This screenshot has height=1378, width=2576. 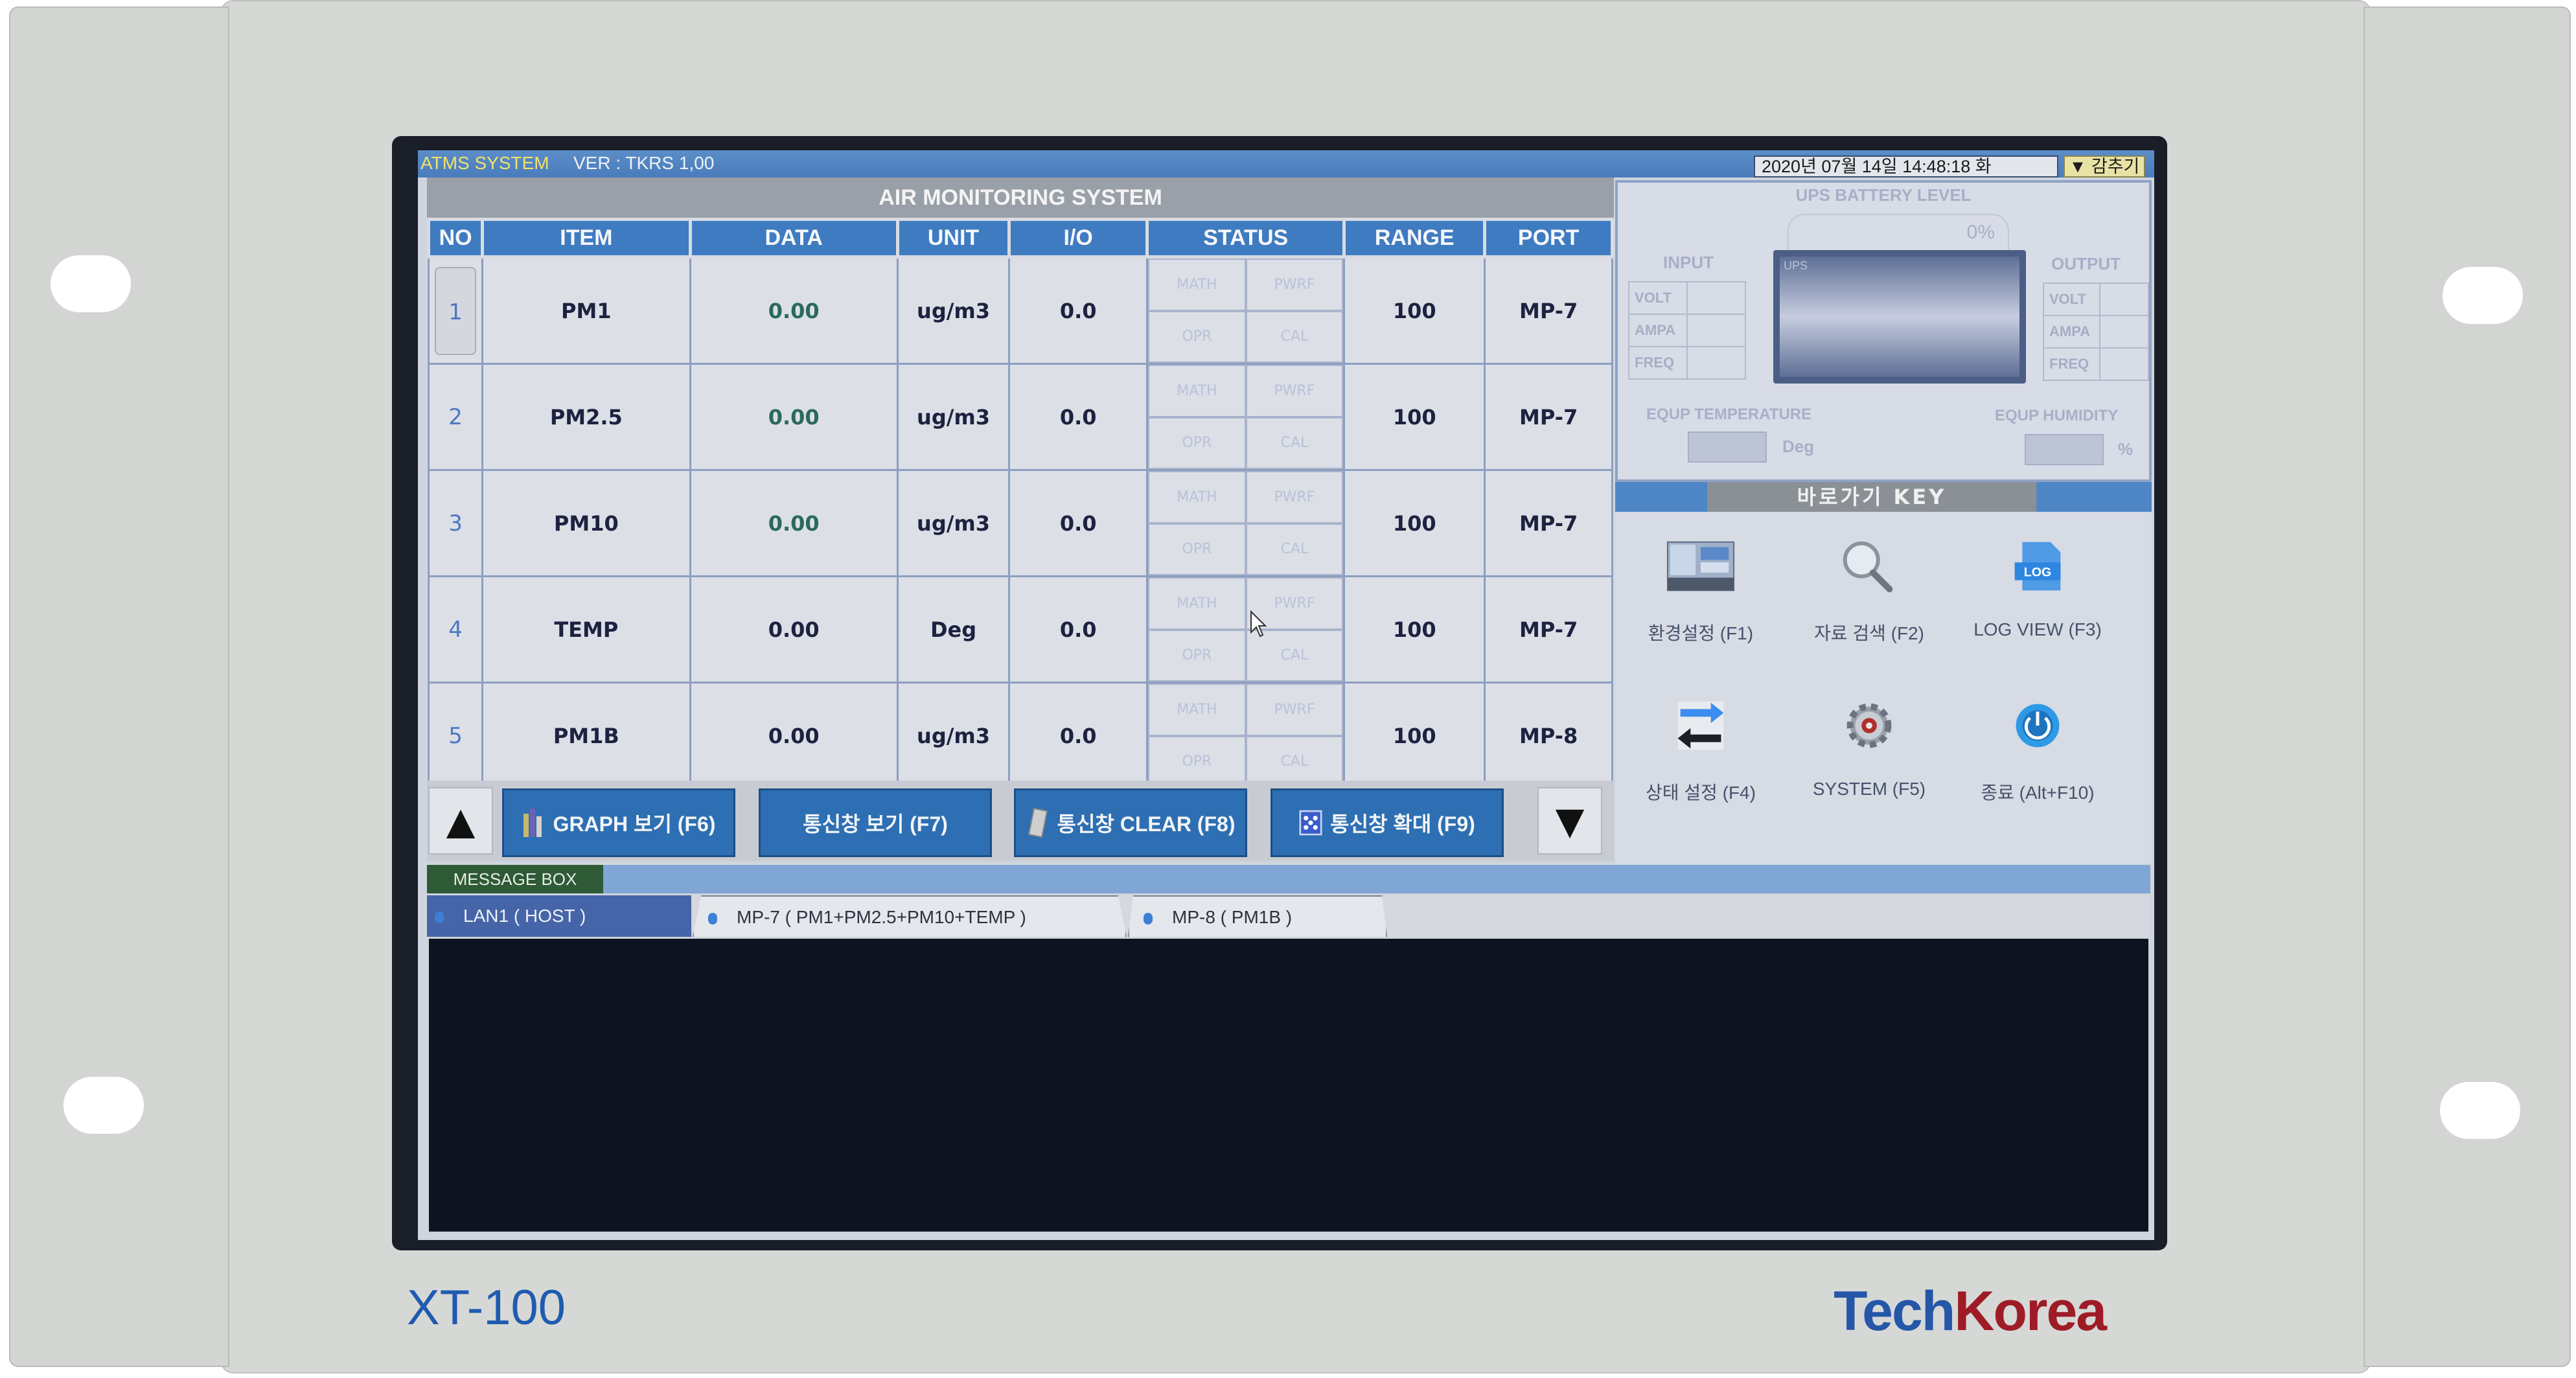 What do you see at coordinates (1798, 446) in the screenshot?
I see `equip-temp-unit: Deg` at bounding box center [1798, 446].